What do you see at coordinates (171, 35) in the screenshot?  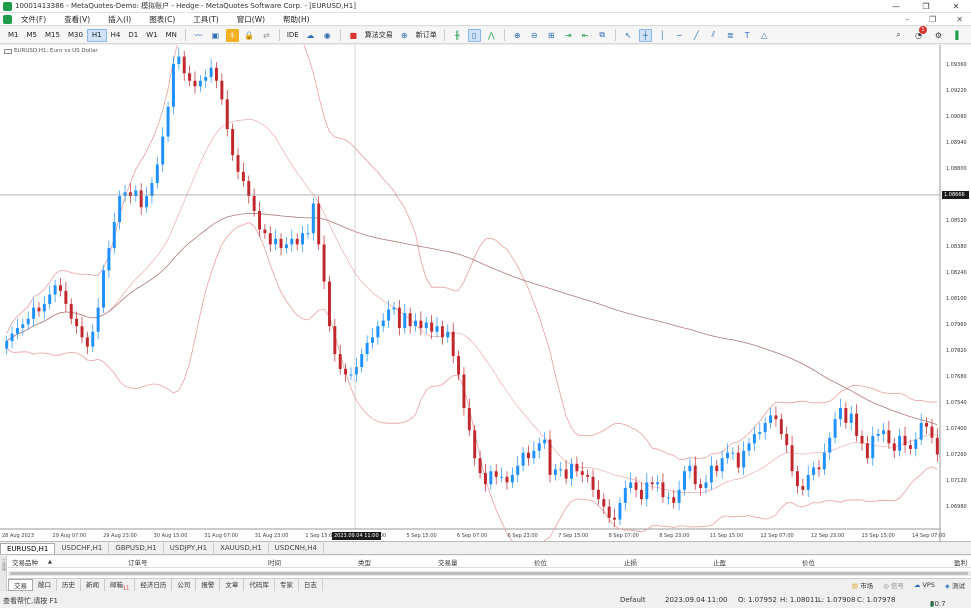 I see `timeframe-mn: MN` at bounding box center [171, 35].